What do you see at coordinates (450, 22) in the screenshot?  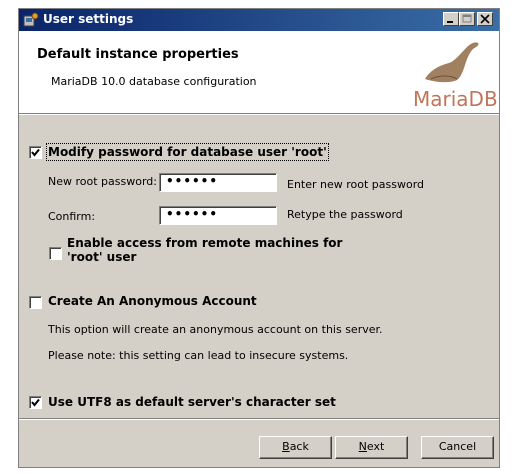 I see `minimize-icon` at bounding box center [450, 22].